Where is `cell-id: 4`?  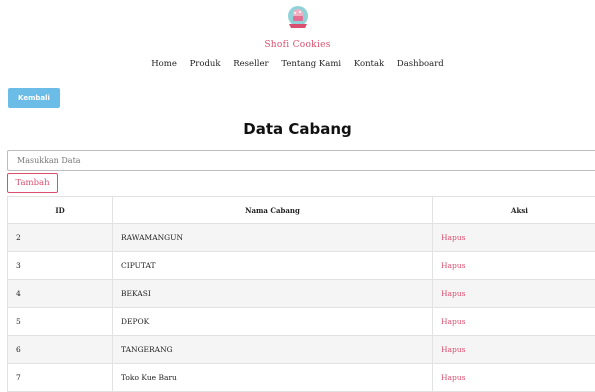
cell-id: 4 is located at coordinates (60, 294).